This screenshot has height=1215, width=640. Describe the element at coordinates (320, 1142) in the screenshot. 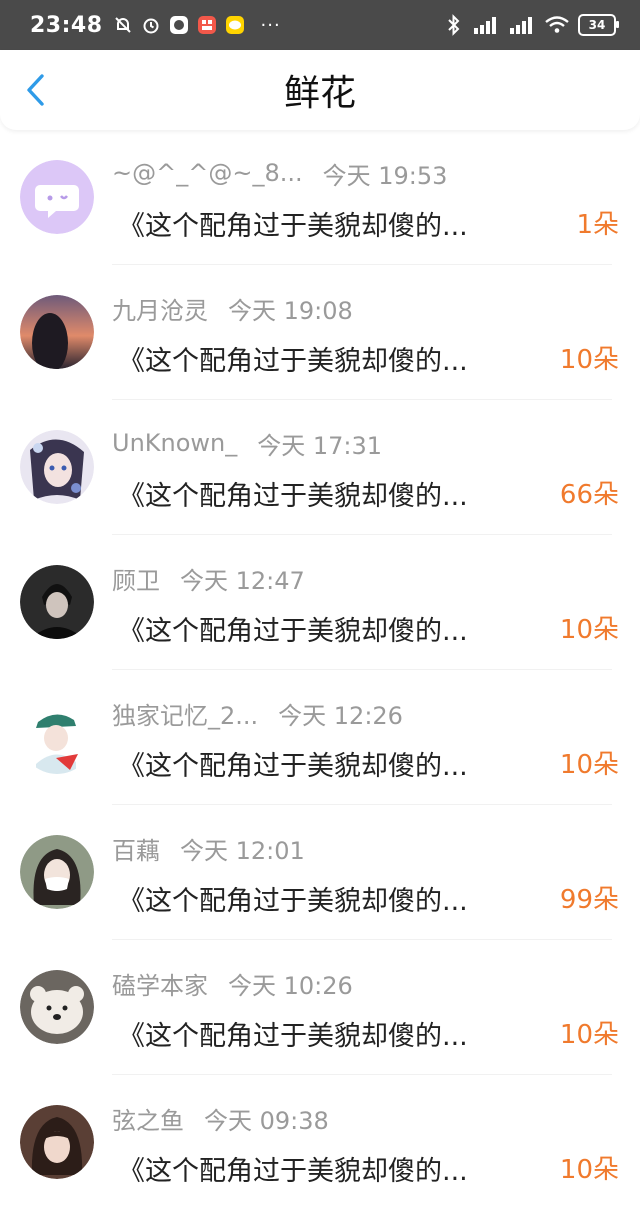

I see `list-item: 弦之鱼 今天 09:38 《这个配角过于美貌却傻的... 10朵` at that location.